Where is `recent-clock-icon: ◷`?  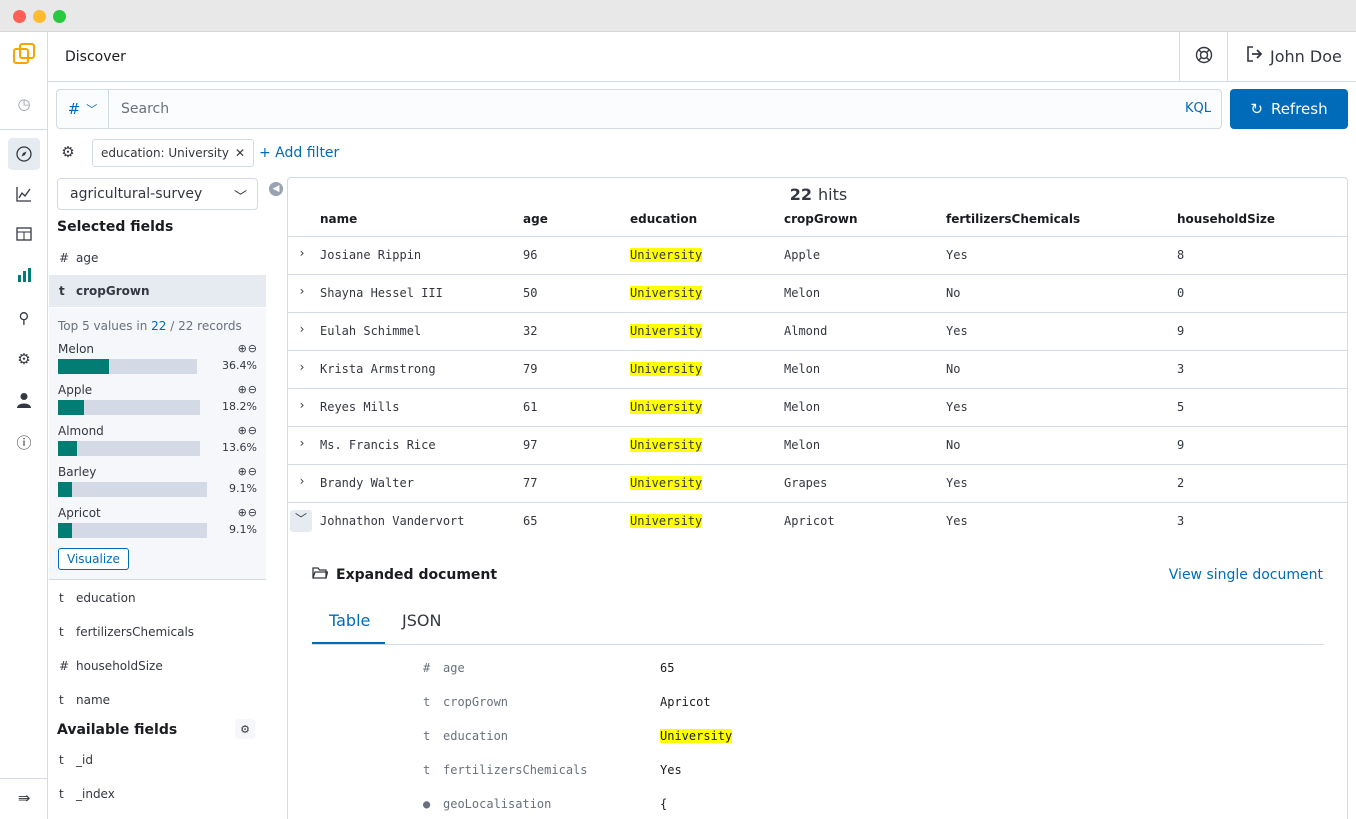
recent-clock-icon: ◷ is located at coordinates (24, 104).